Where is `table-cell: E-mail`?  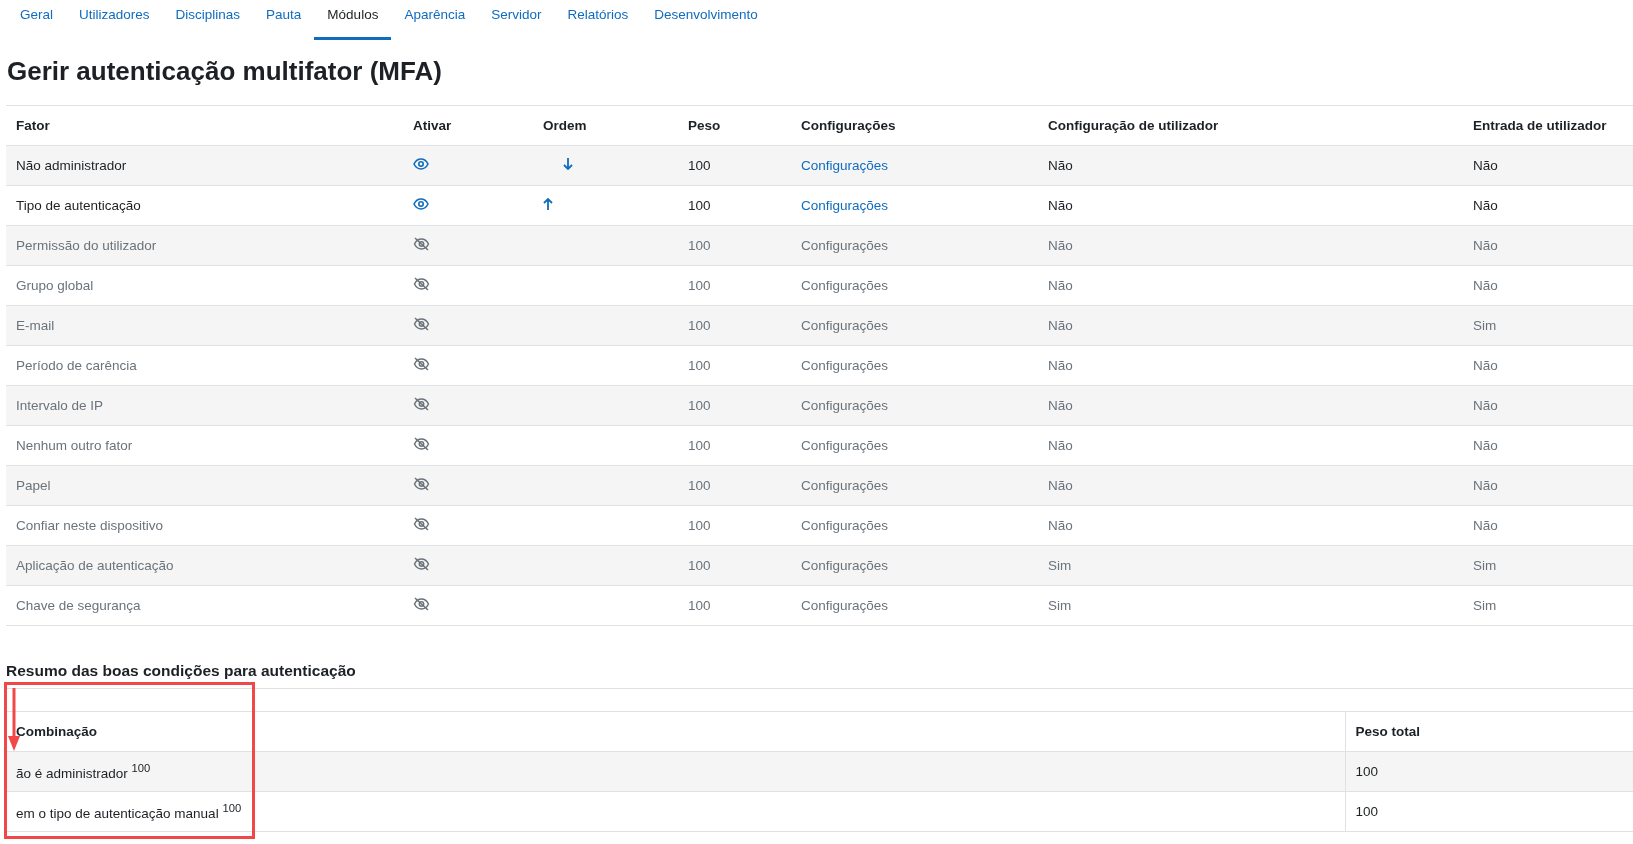 table-cell: E-mail is located at coordinates (204, 325).